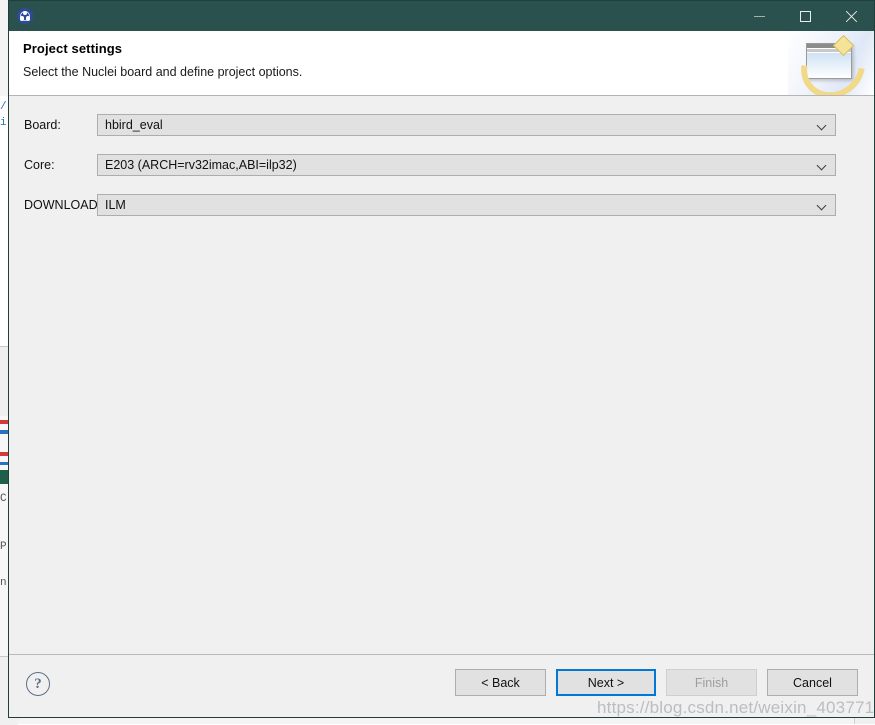  Describe the element at coordinates (441, 16) in the screenshot. I see `dialog-titlebar` at that location.